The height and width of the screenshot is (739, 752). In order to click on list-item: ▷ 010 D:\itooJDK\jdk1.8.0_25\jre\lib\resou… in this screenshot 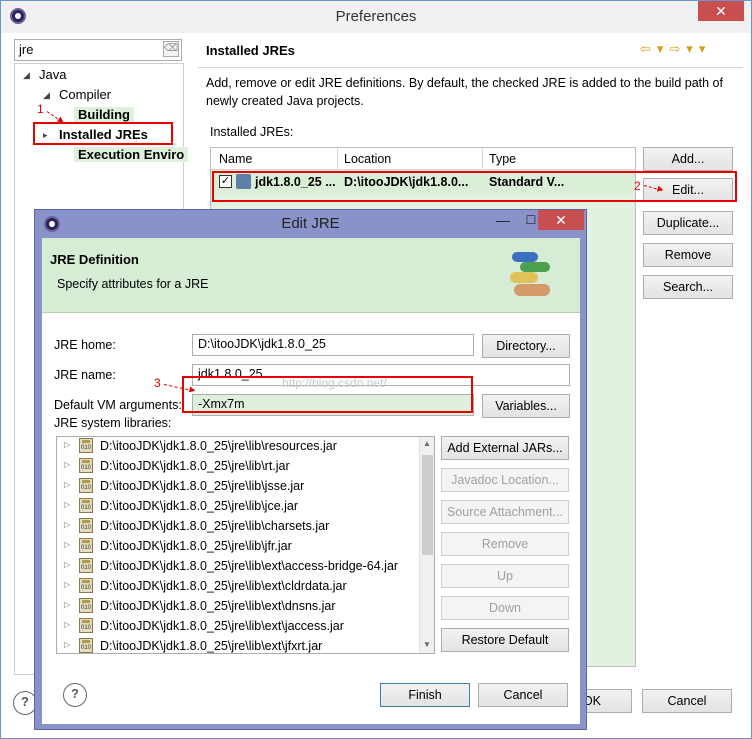, I will do `click(237, 447)`.